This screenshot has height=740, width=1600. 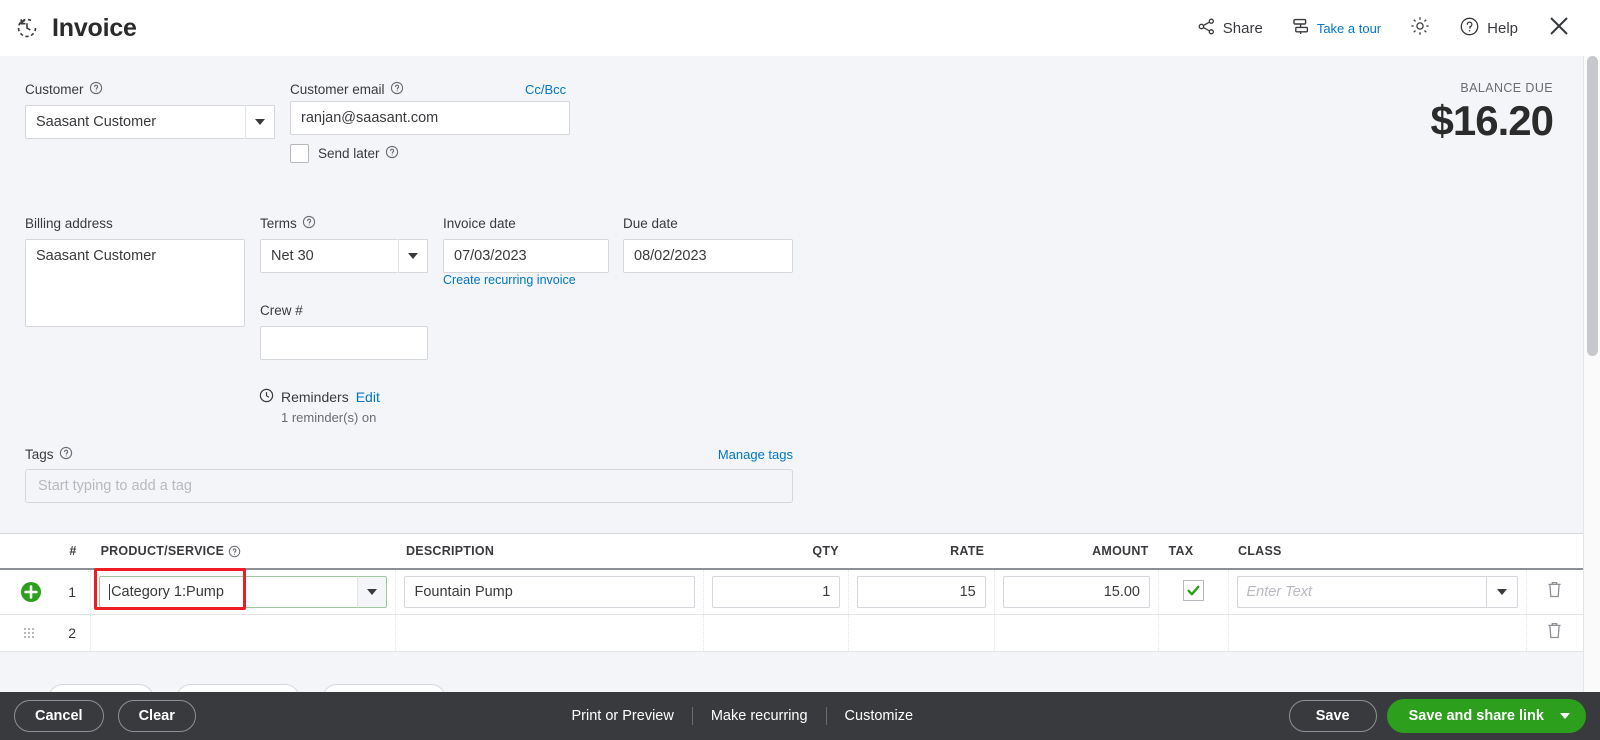 I want to click on balance-due-block: BALANCE DUE $16.20, so click(x=1492, y=112).